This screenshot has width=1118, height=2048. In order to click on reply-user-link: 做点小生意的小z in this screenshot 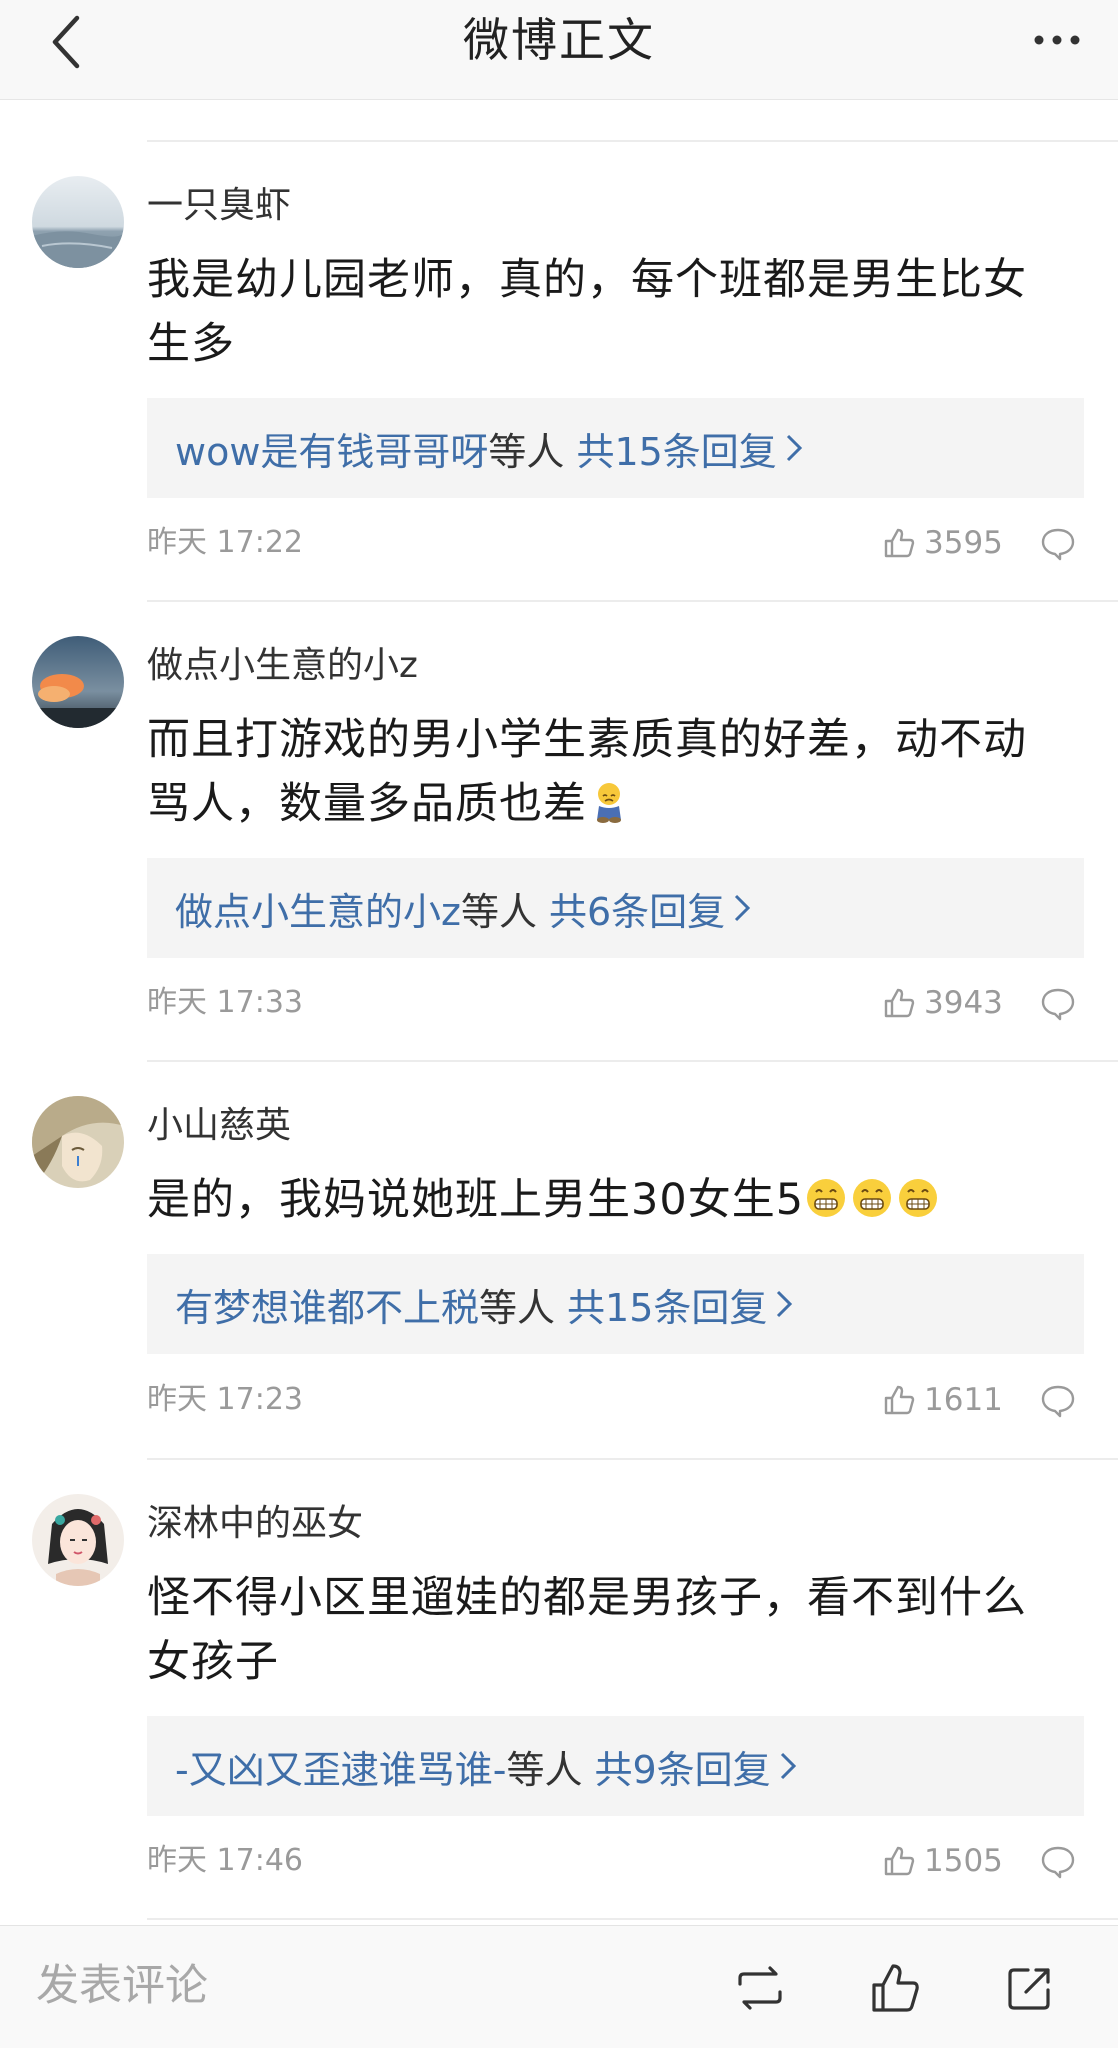, I will do `click(318, 908)`.